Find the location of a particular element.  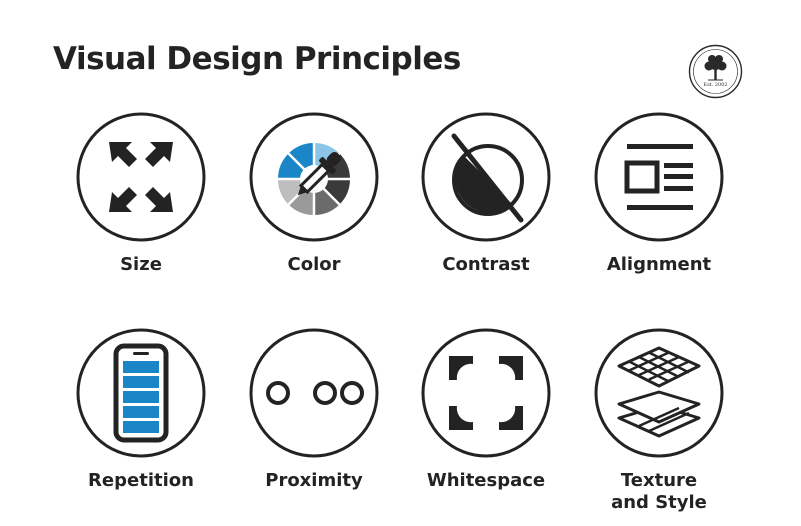

principle-label: Contrast is located at coordinates (486, 264).